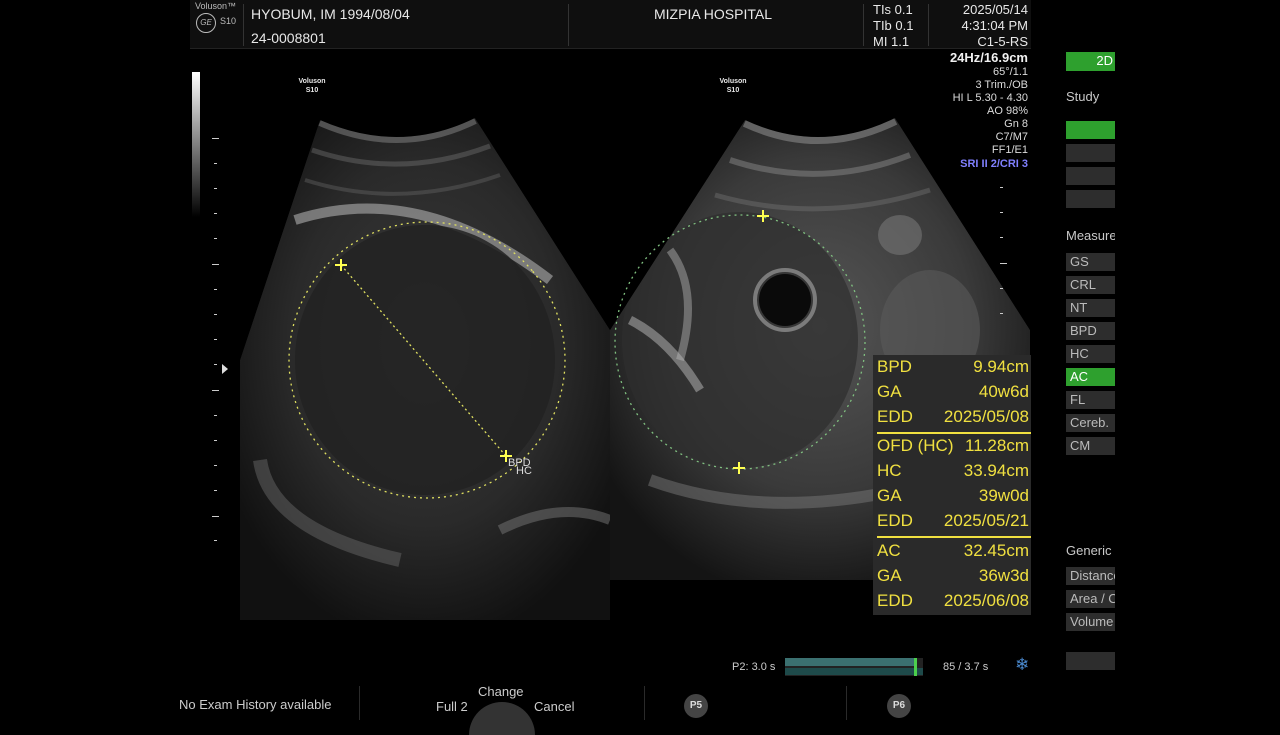  What do you see at coordinates (1090, 599) in the screenshot?
I see `generic-item-area: Area / Circ.` at bounding box center [1090, 599].